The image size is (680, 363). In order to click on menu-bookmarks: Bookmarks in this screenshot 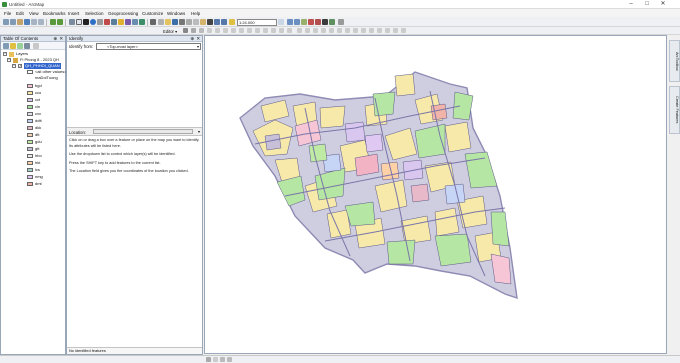, I will do `click(54, 13)`.